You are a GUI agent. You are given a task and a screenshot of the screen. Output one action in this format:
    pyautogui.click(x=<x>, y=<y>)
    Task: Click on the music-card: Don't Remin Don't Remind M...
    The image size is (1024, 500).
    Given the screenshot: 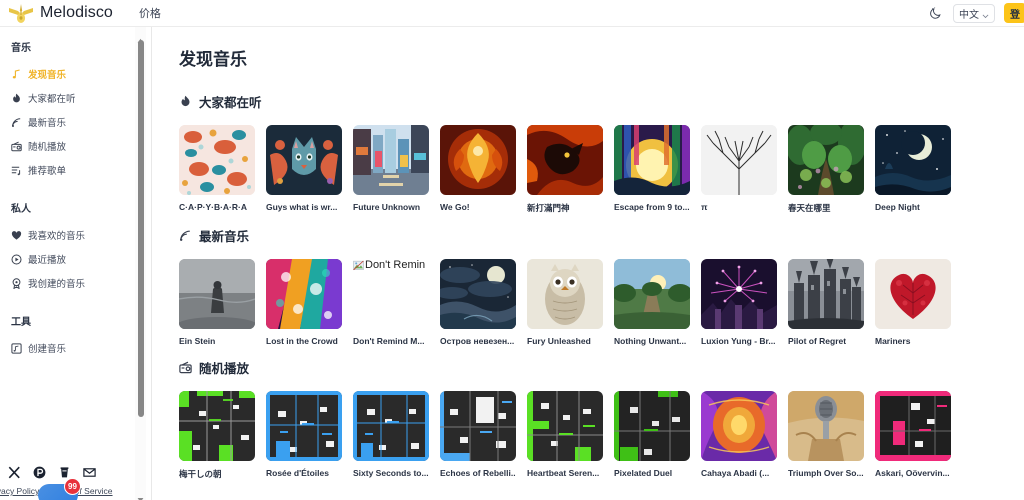 What is the action you would take?
    pyautogui.click(x=391, y=302)
    